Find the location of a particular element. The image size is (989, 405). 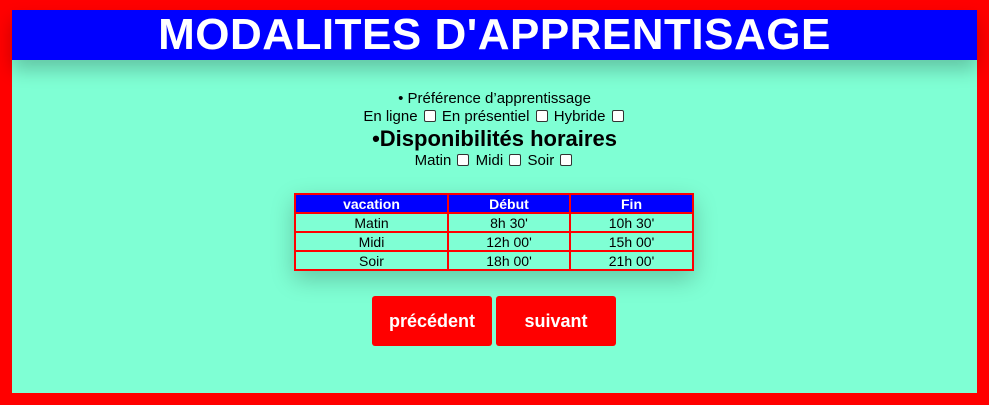

option-label-evening: Soir is located at coordinates (541, 160).